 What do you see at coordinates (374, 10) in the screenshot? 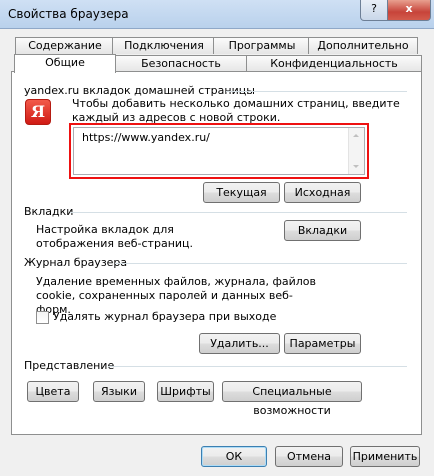
I see `help-button: ?` at bounding box center [374, 10].